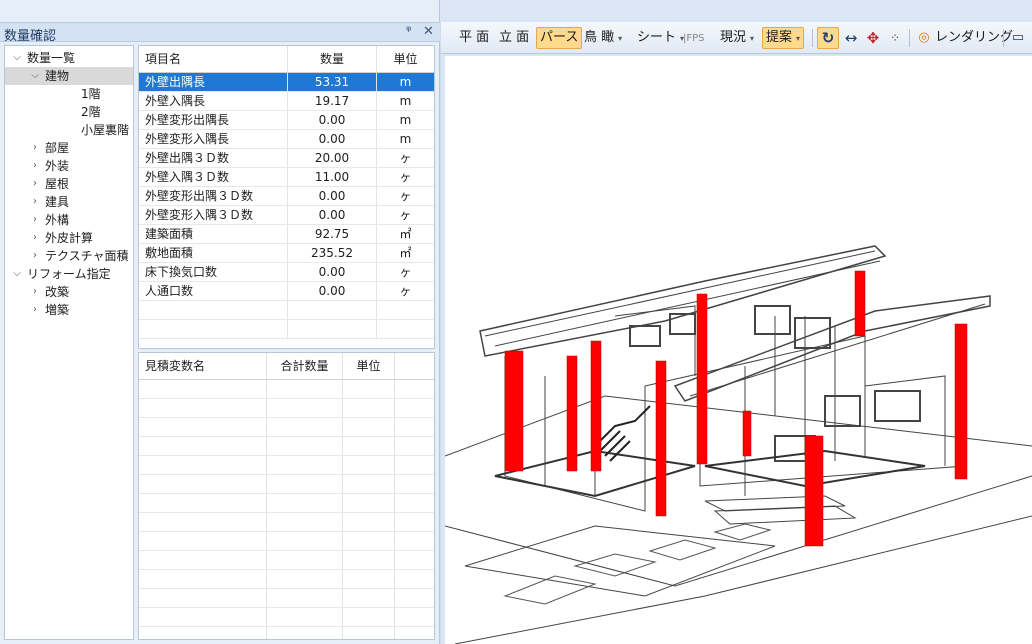 The image size is (1032, 644). What do you see at coordinates (57, 148) in the screenshot?
I see `tree-item-label: 部屋` at bounding box center [57, 148].